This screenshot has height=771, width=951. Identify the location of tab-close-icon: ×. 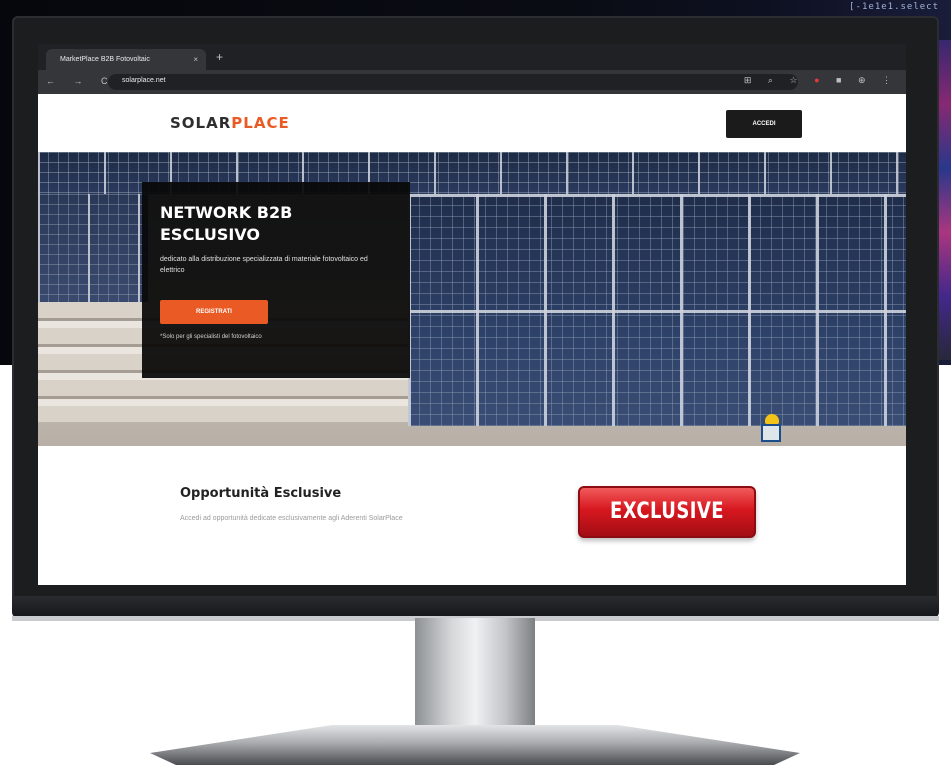
(195, 59).